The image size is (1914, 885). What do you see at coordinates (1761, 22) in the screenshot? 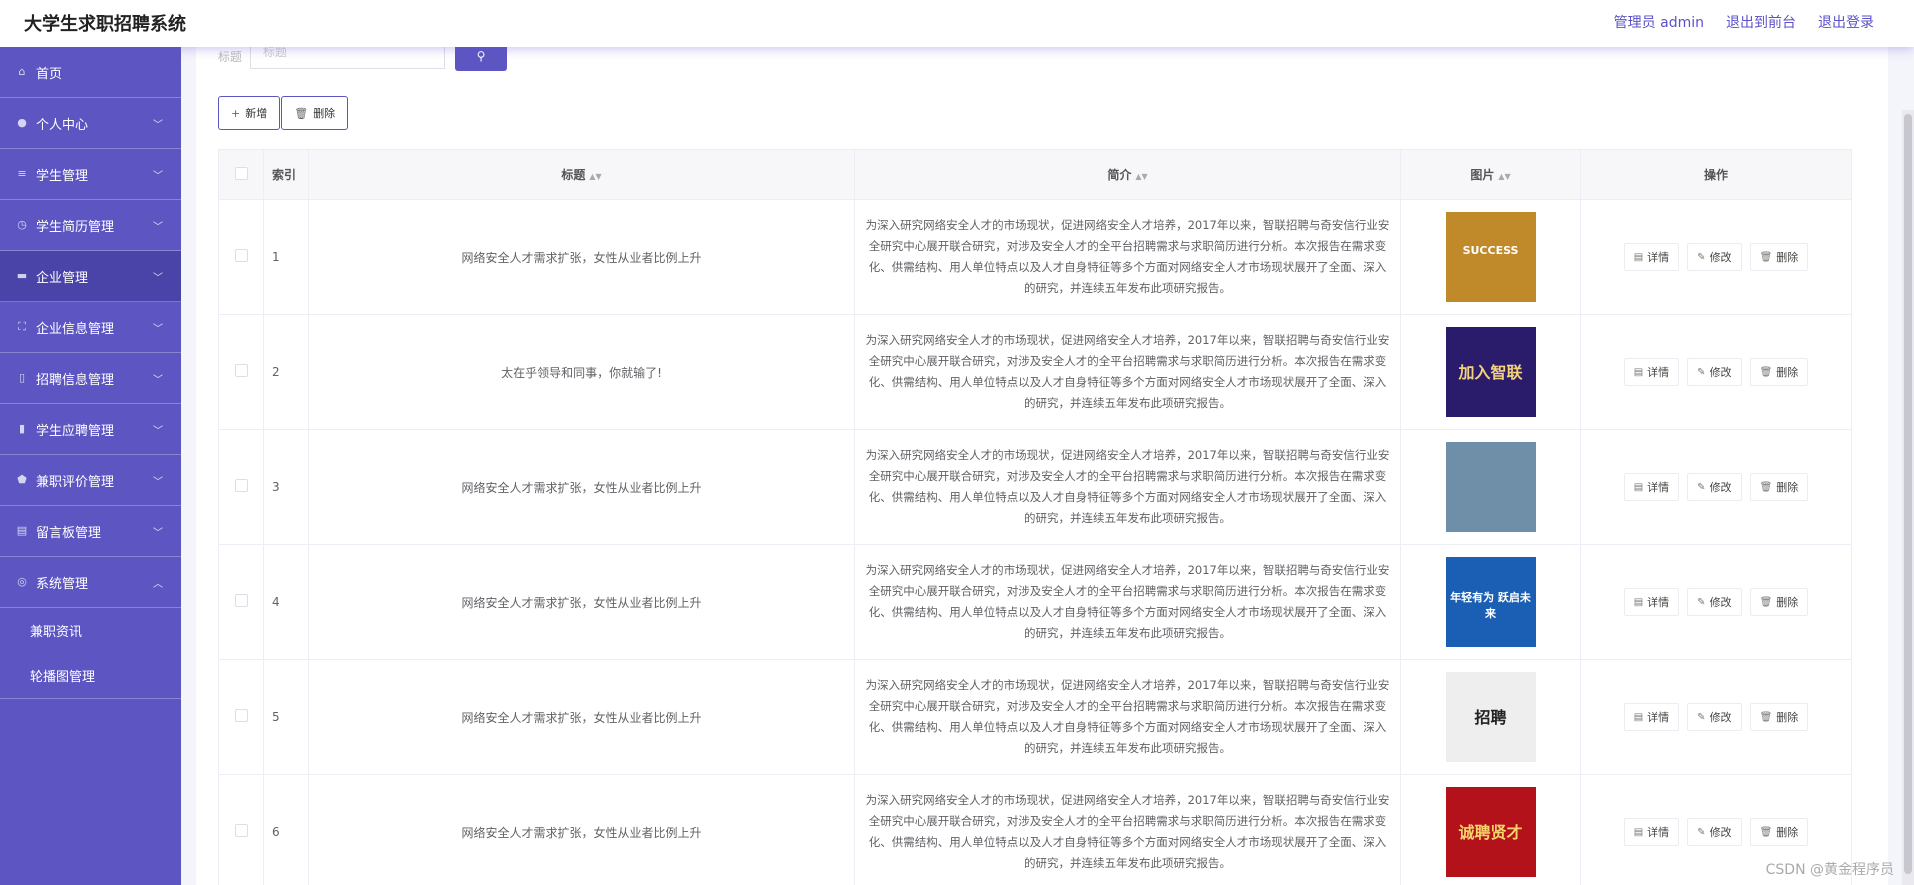
I see `exit-to-front-link: 退出到前台` at bounding box center [1761, 22].